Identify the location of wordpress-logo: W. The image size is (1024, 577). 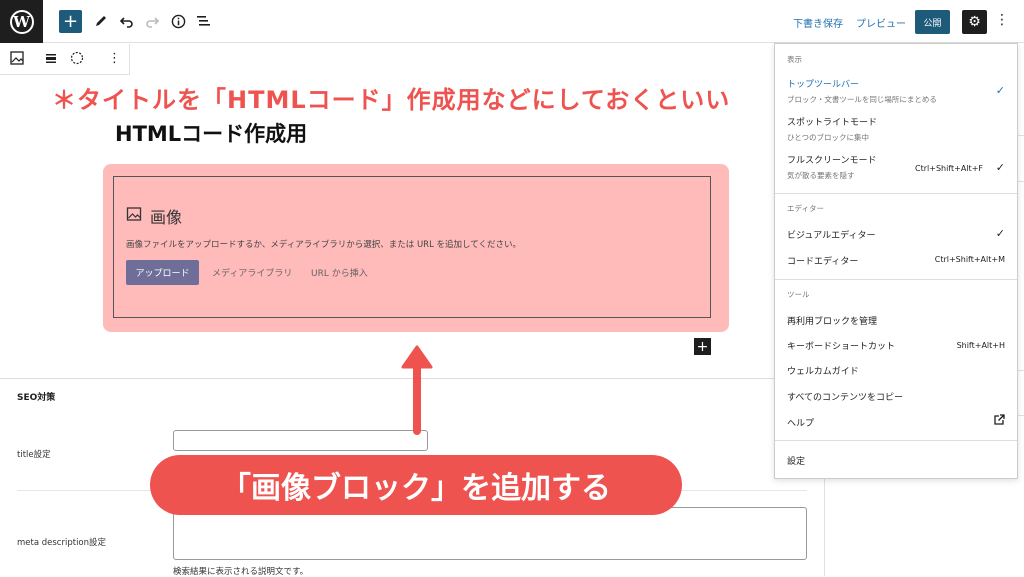
(21, 21).